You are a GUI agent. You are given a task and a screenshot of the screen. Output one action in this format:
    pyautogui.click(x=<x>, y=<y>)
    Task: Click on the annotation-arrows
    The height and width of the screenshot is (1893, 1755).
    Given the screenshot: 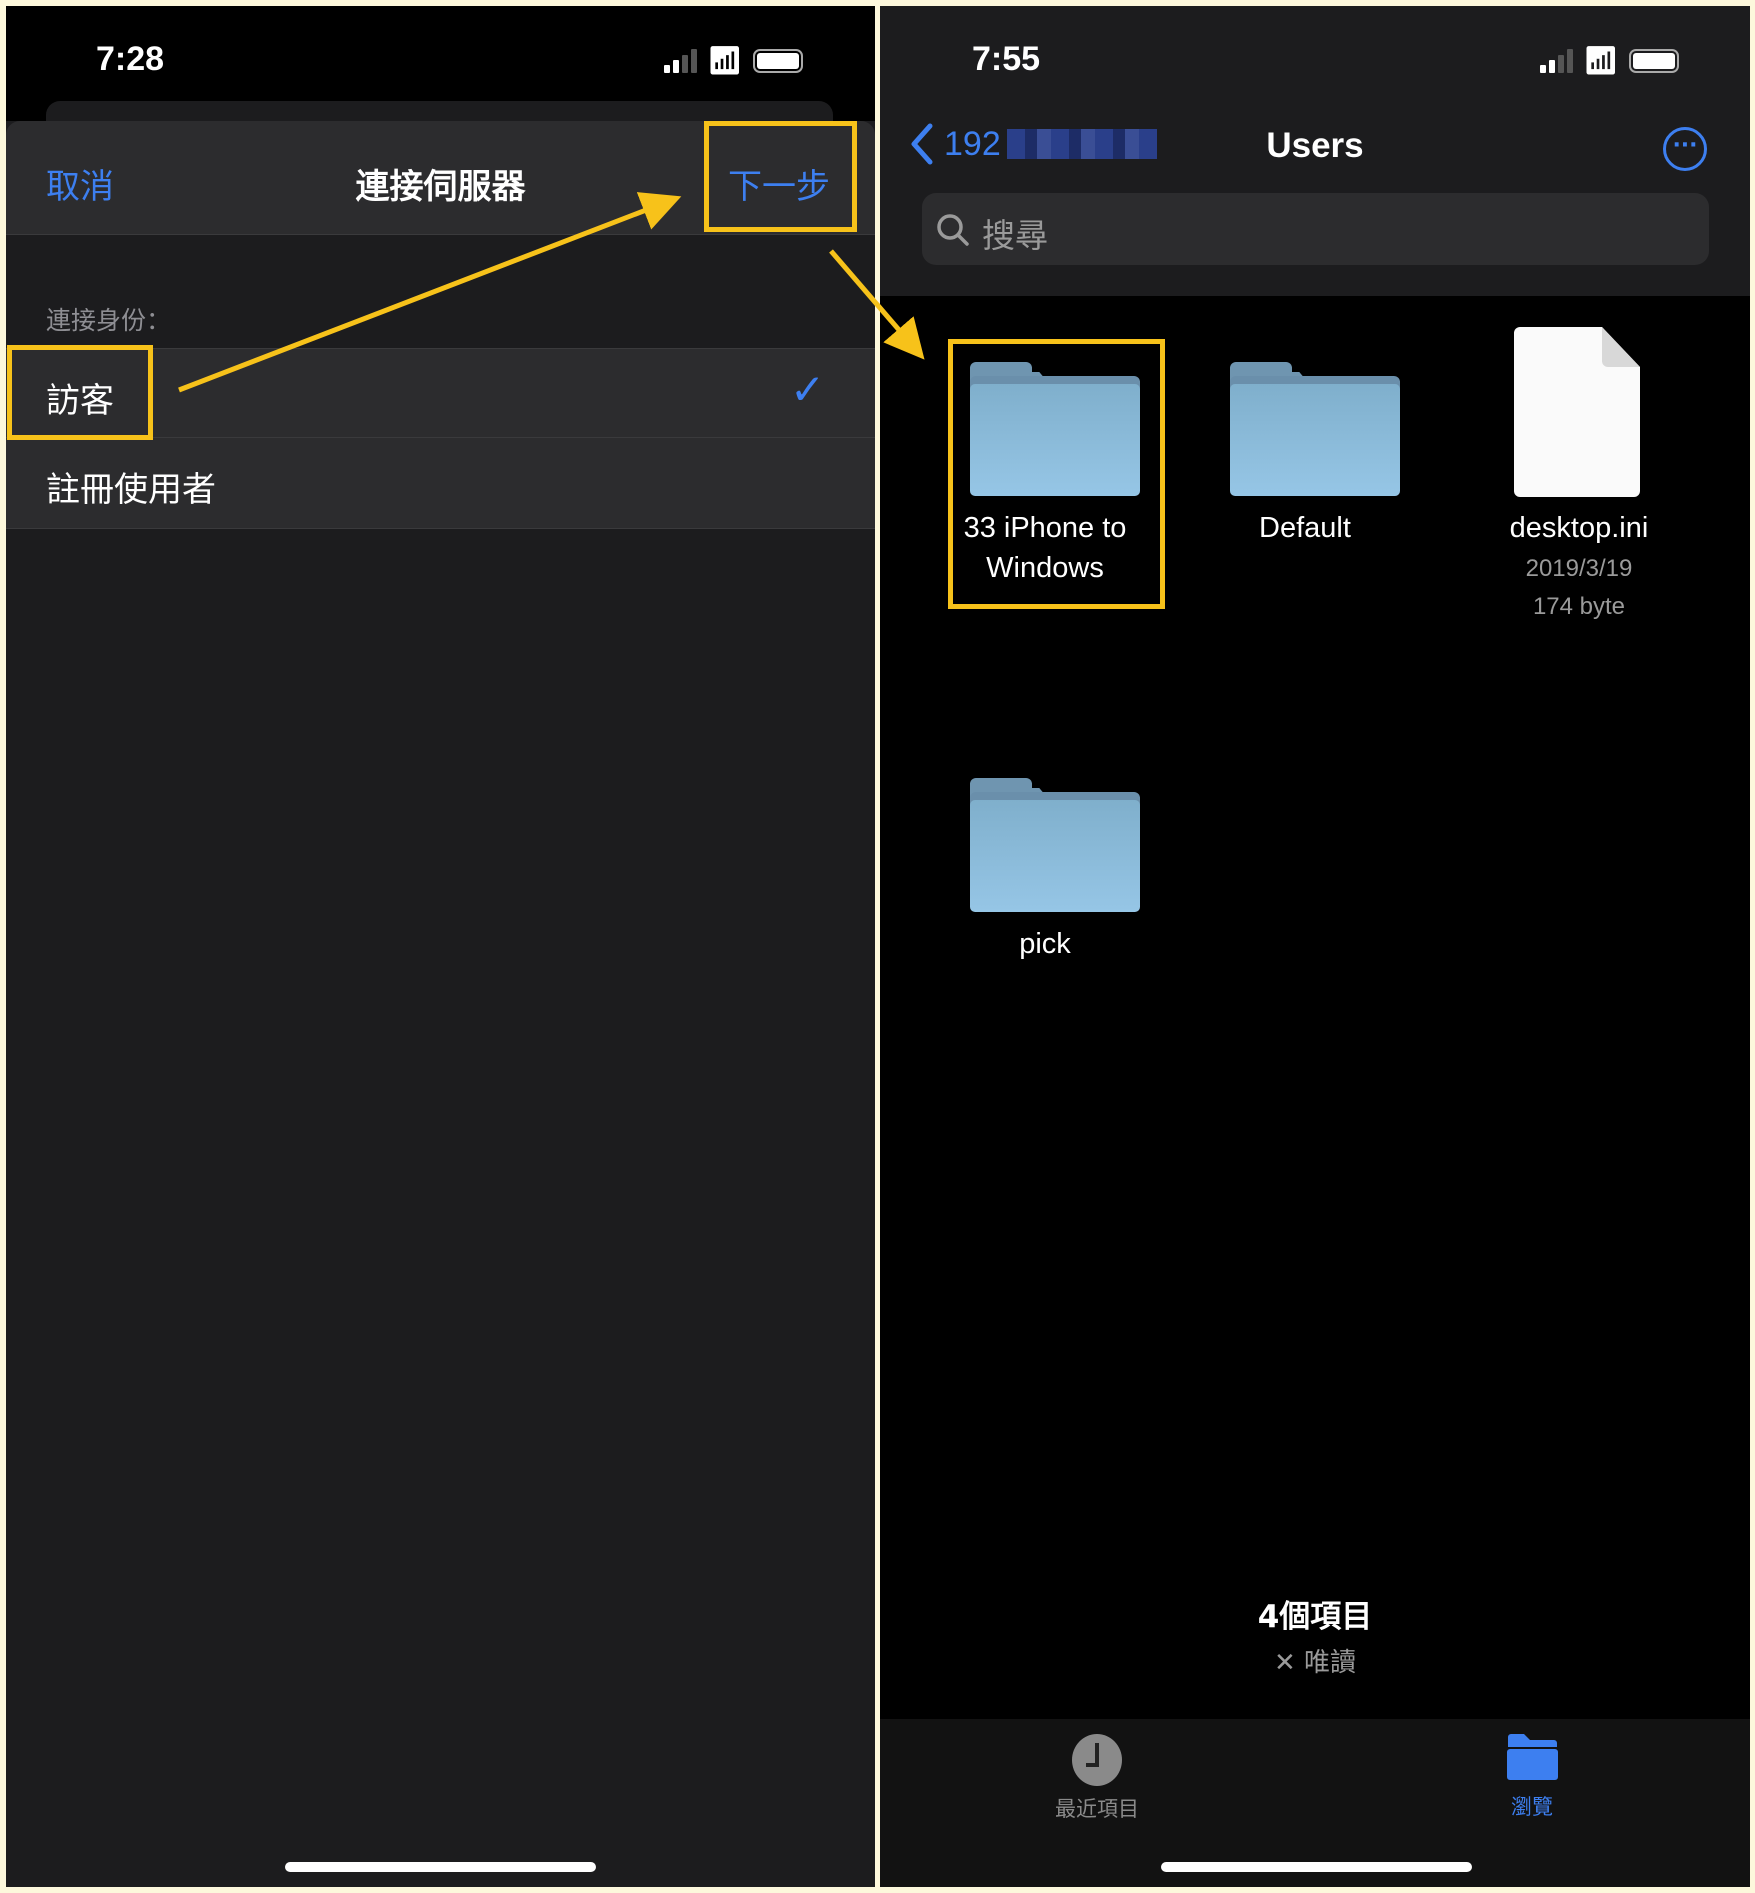 What is the action you would take?
    pyautogui.click(x=551, y=292)
    